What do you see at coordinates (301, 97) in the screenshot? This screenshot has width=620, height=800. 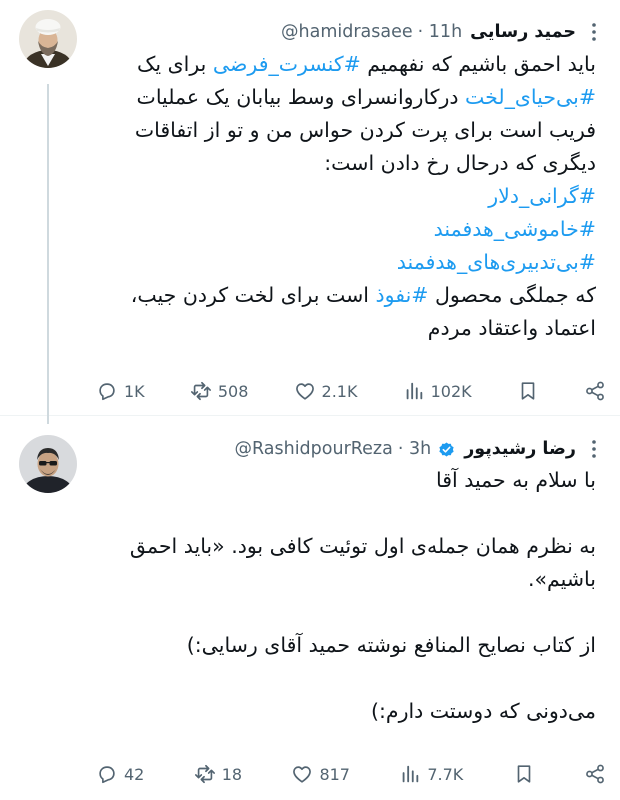 I see `text-segment: درکاروانسرای وسط بیابان یک عملیات` at bounding box center [301, 97].